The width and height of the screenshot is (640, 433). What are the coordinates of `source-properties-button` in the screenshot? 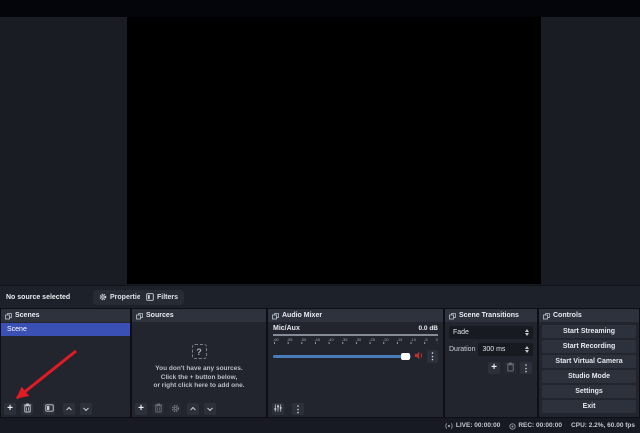 It's located at (175, 409).